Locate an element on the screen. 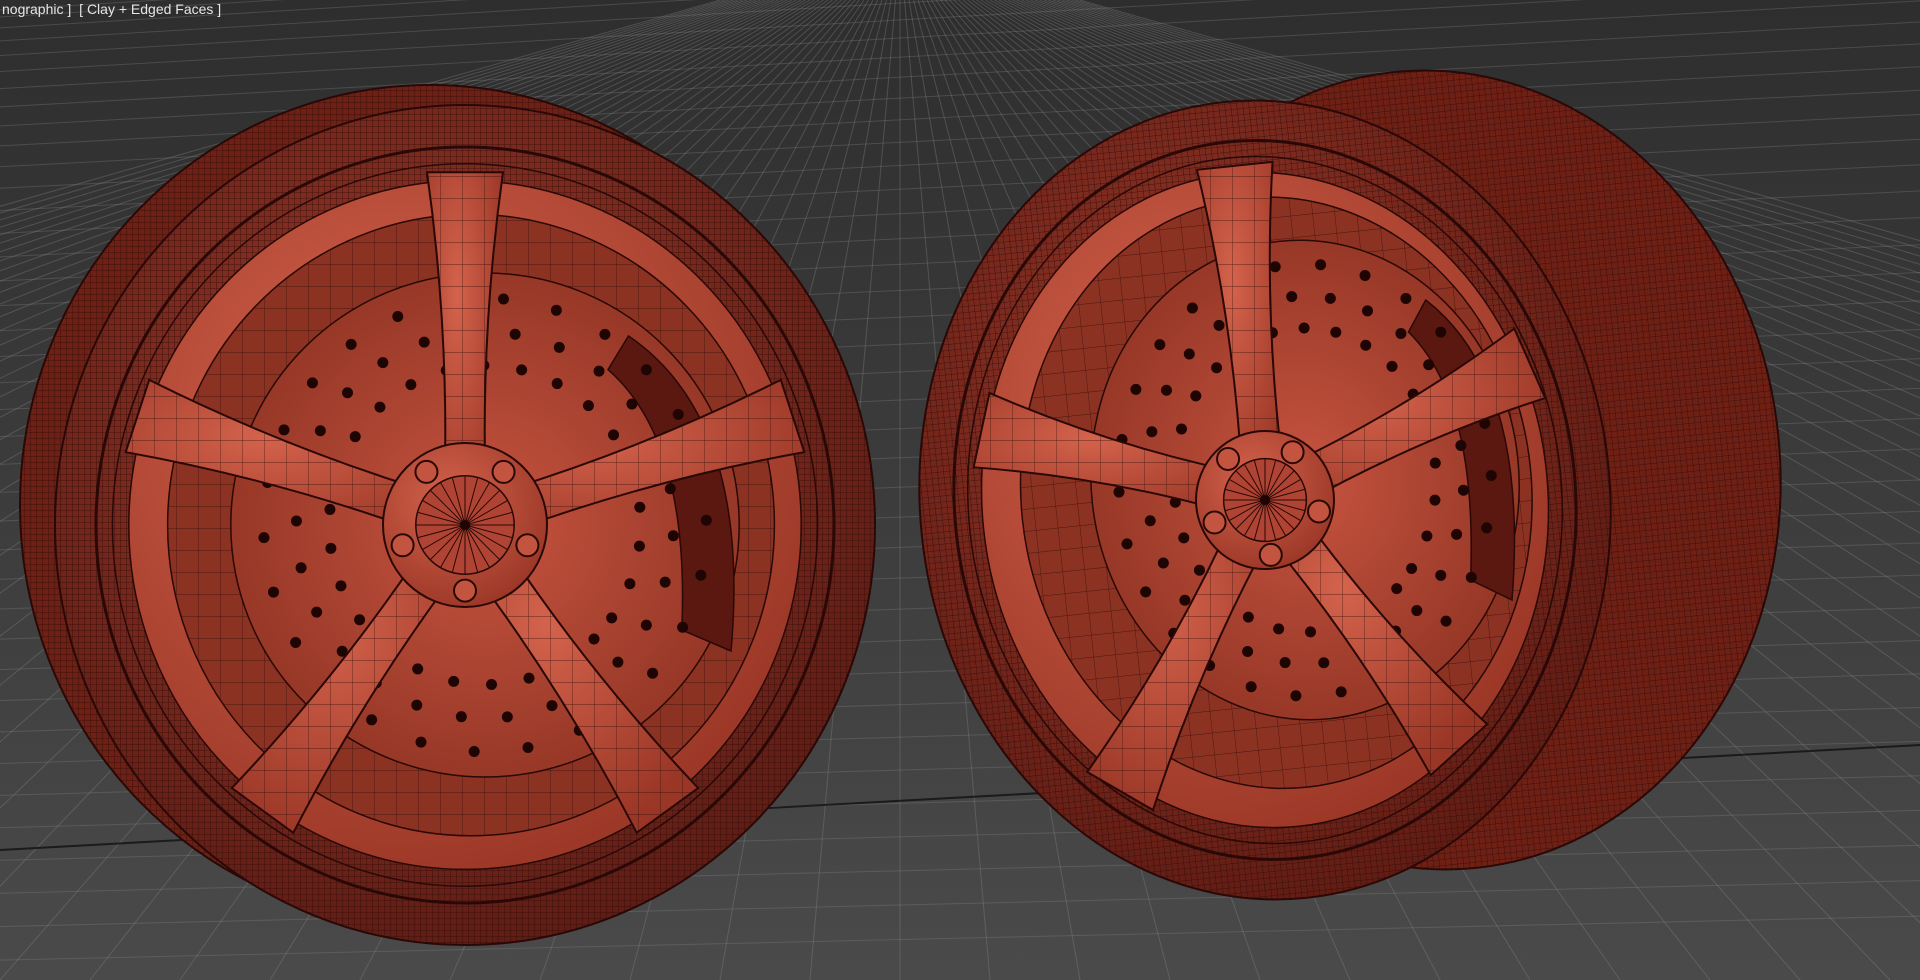 Image resolution: width=1920 pixels, height=980 pixels. viewport-view-menu: nographic ] is located at coordinates (36, 9).